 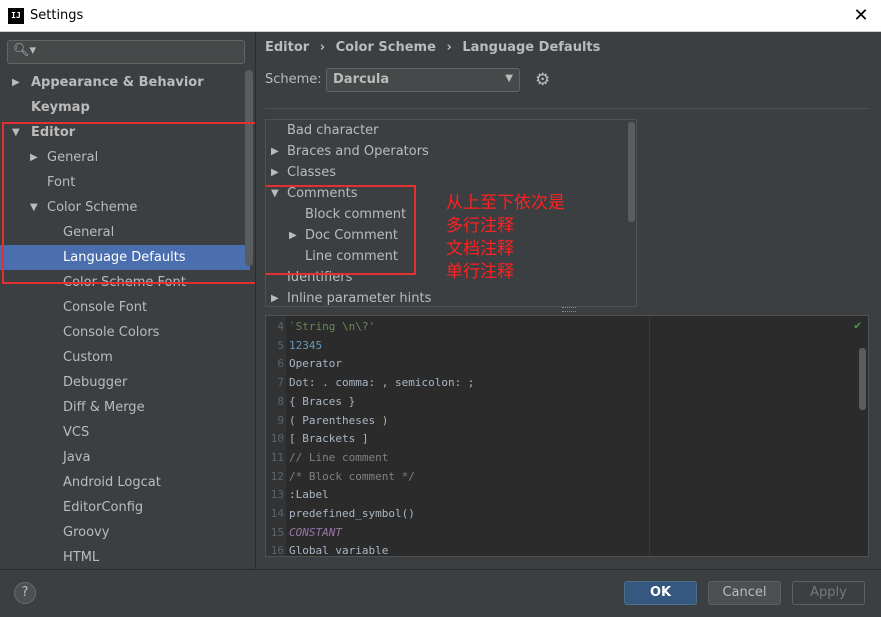 What do you see at coordinates (352, 513) in the screenshot?
I see `code-text: predefined_symbol()` at bounding box center [352, 513].